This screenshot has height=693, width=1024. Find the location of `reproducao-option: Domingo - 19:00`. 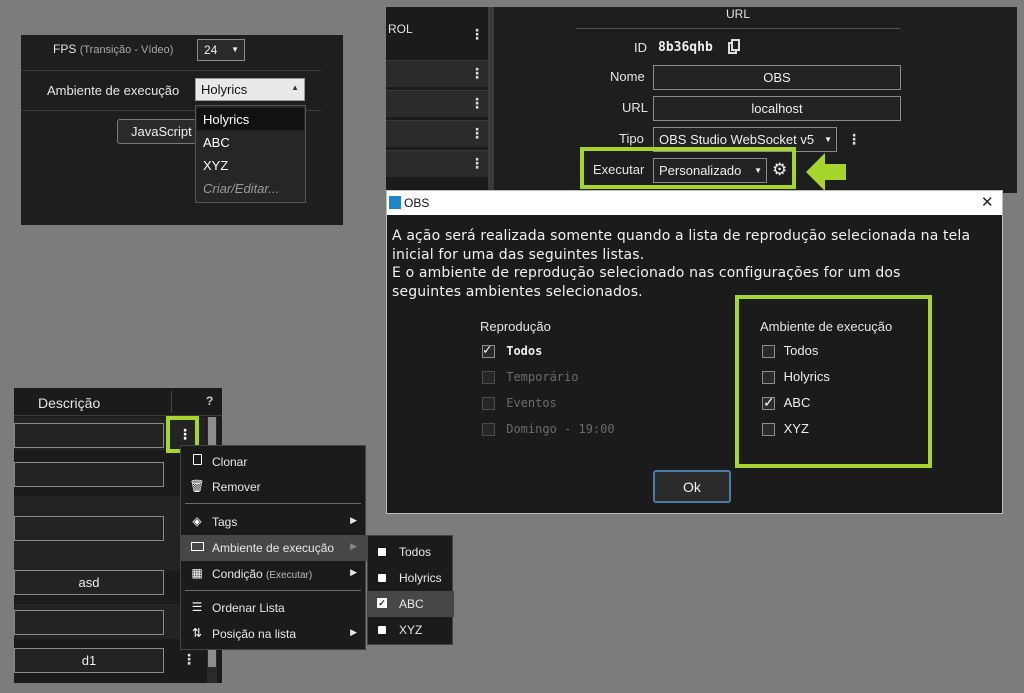

reproducao-option: Domingo - 19:00 is located at coordinates (548, 429).